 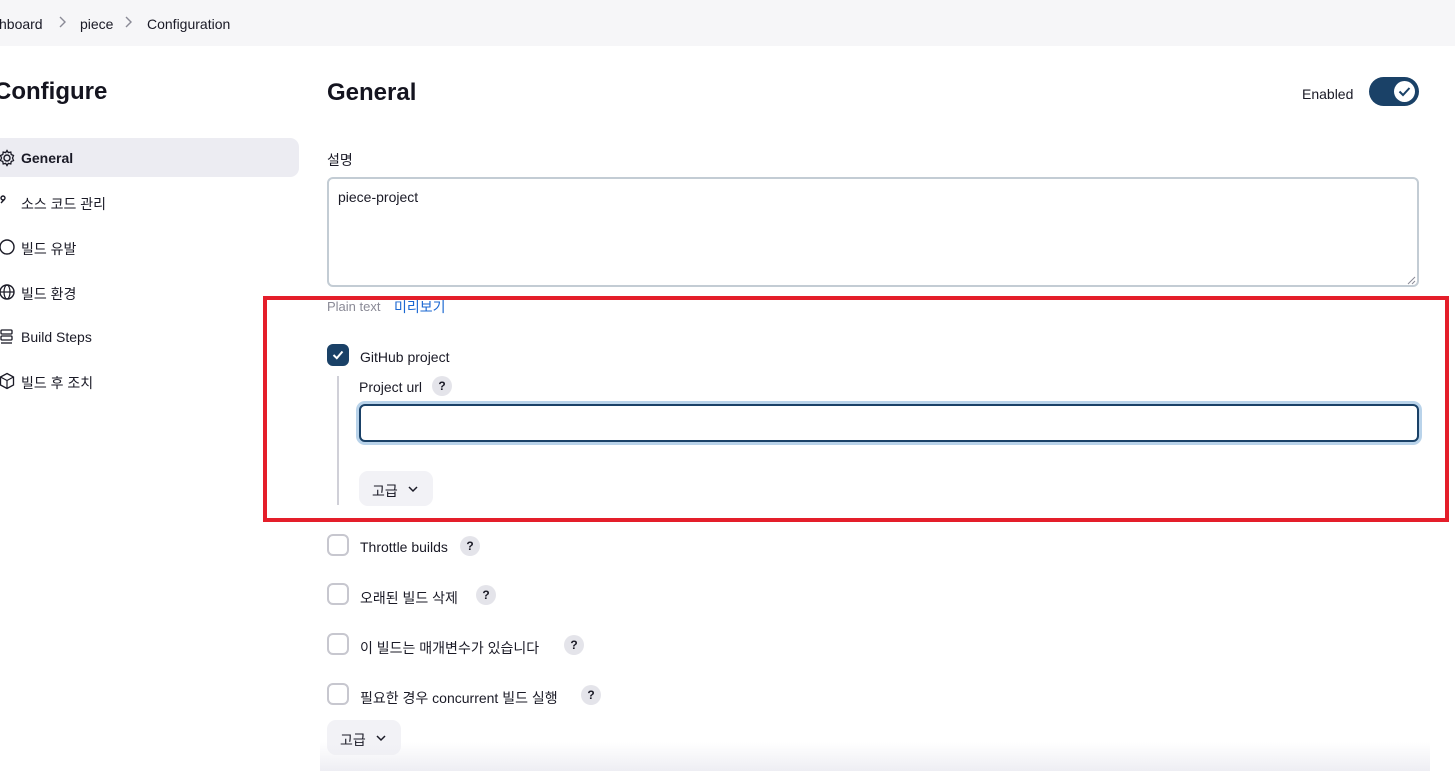 I want to click on github-project-label: GitHub project, so click(x=405, y=357).